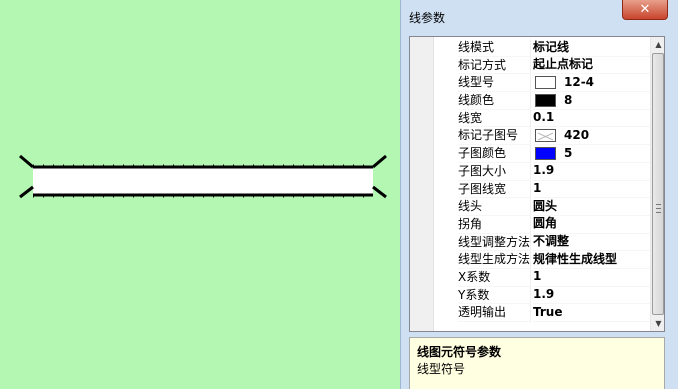  I want to click on property-name: 子图线宽, so click(494, 189).